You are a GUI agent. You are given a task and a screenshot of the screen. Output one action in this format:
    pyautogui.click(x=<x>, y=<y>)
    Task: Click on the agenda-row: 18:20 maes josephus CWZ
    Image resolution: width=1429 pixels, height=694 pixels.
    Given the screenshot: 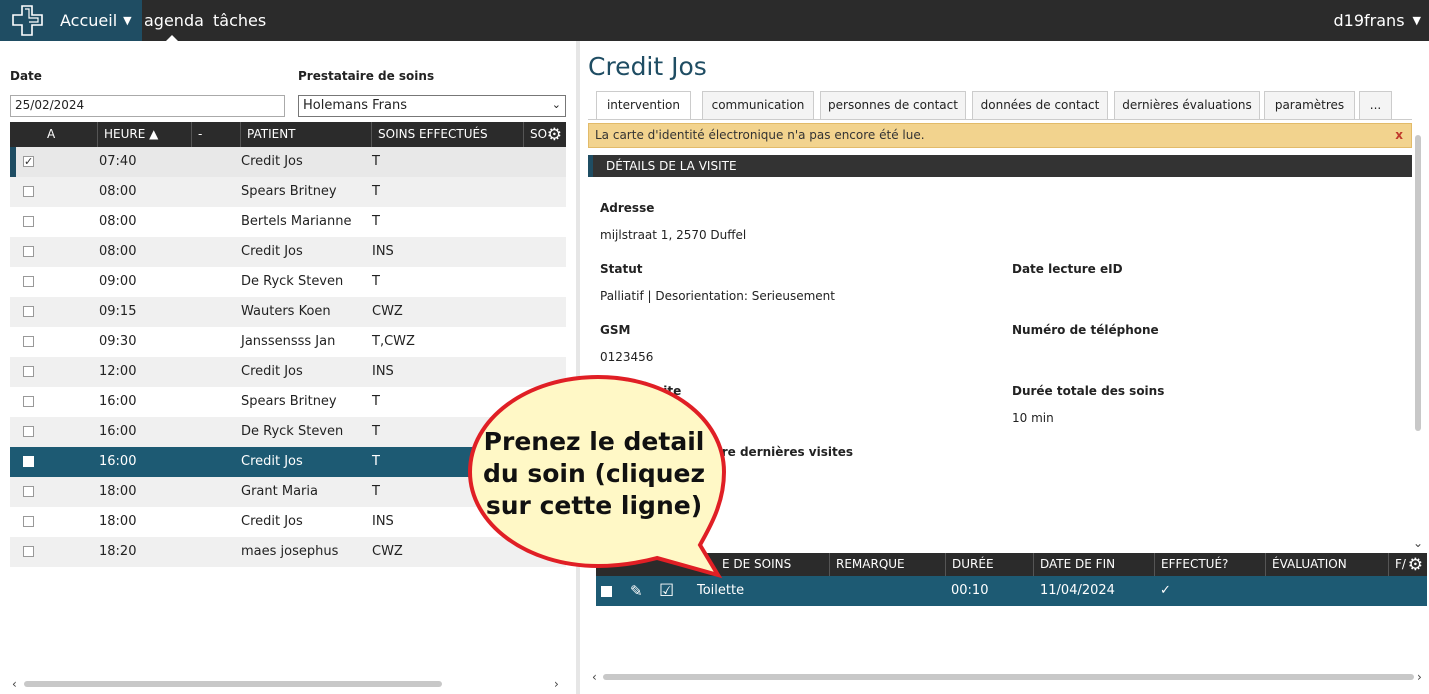 What is the action you would take?
    pyautogui.click(x=288, y=552)
    